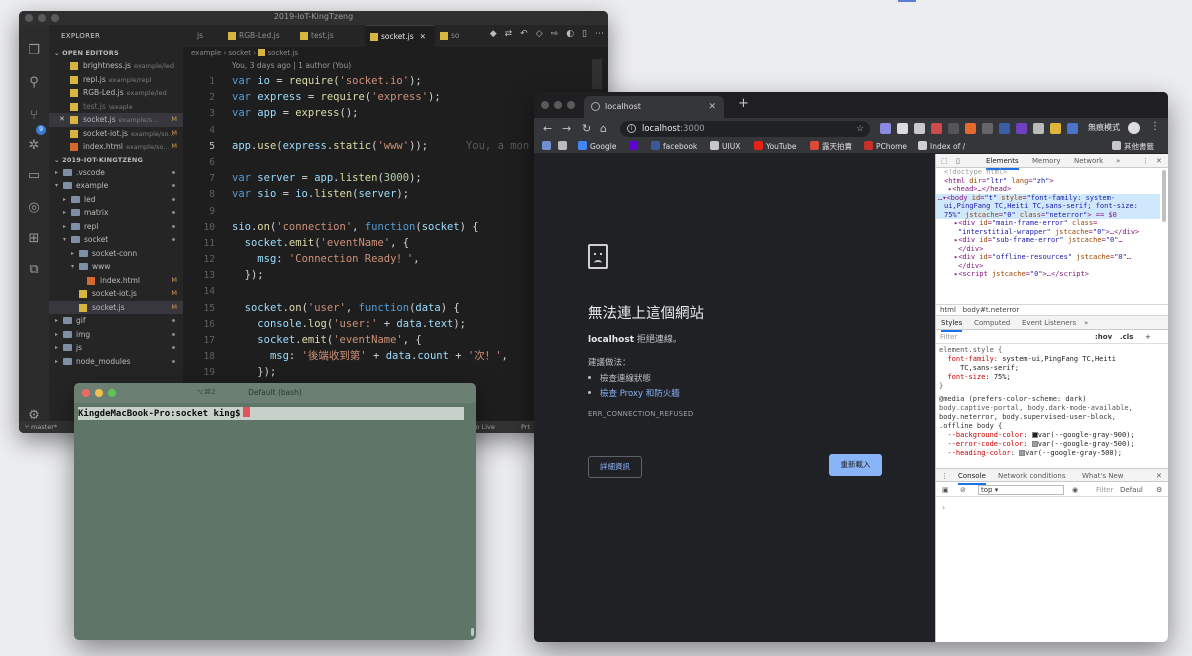 This screenshot has height=656, width=1192. I want to click on tree-folder: ▸ socket-conn, so click(116, 254).